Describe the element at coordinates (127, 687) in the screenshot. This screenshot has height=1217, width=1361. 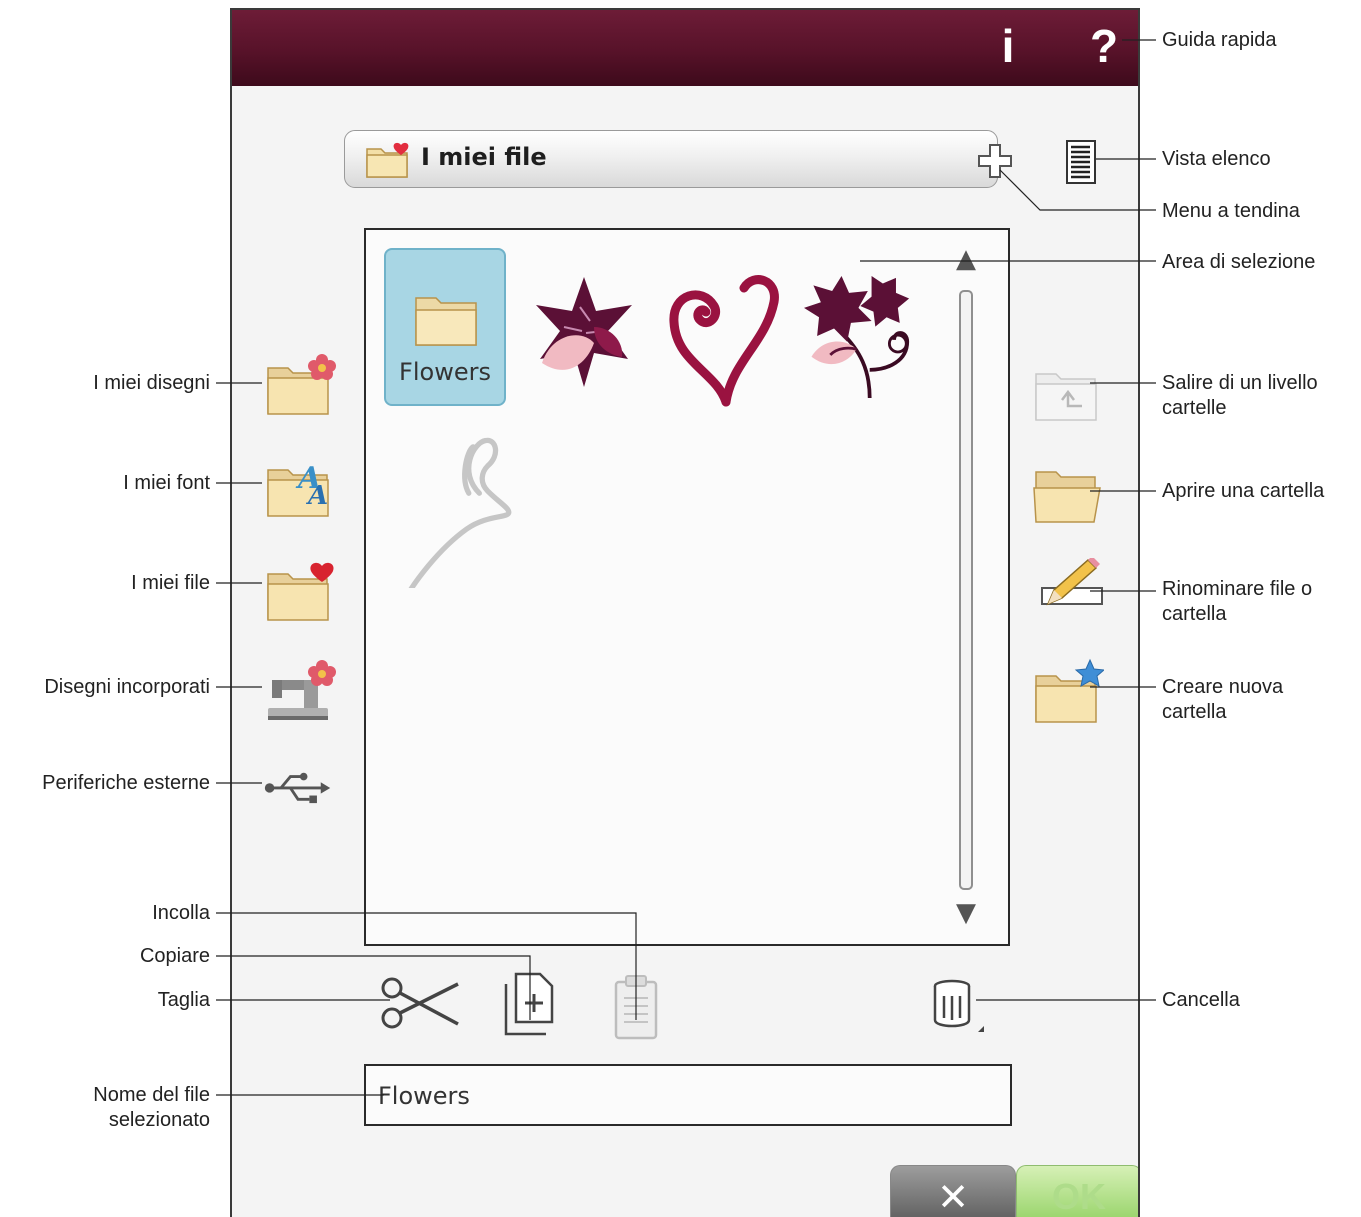
I see `label-disegni-incorporati: Disegni incorporati` at that location.